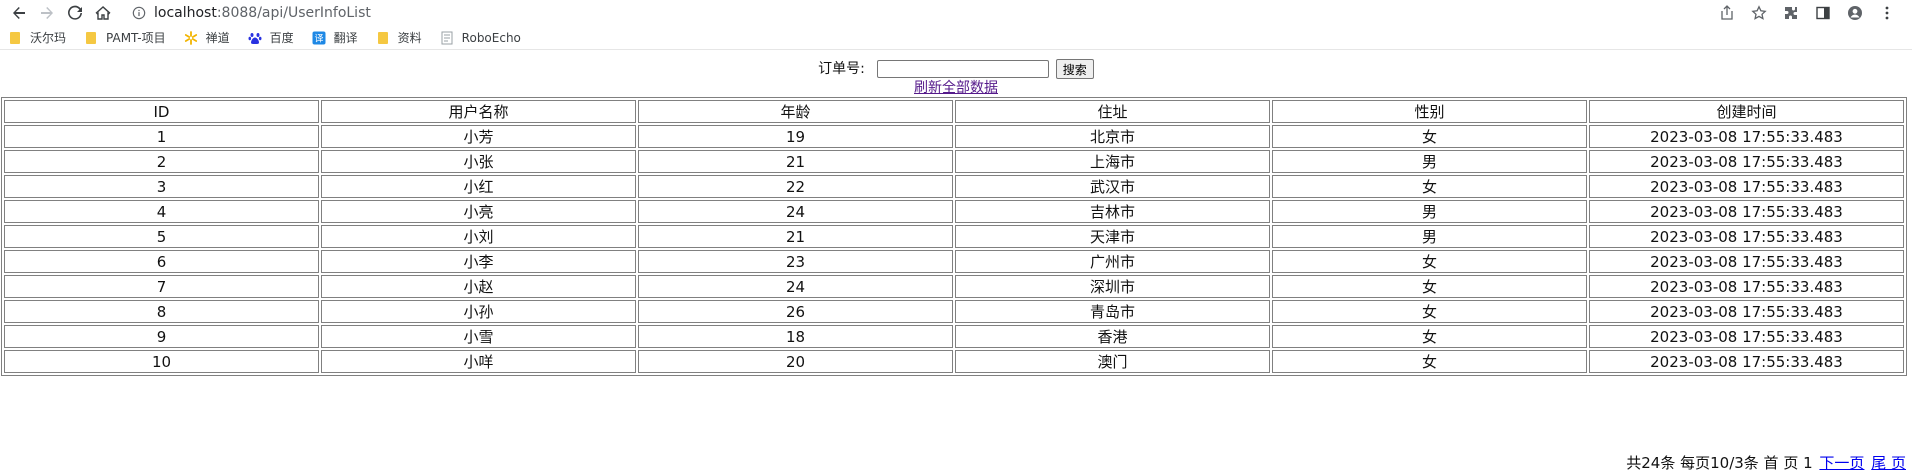  I want to click on cell-username: 小孙, so click(478, 311).